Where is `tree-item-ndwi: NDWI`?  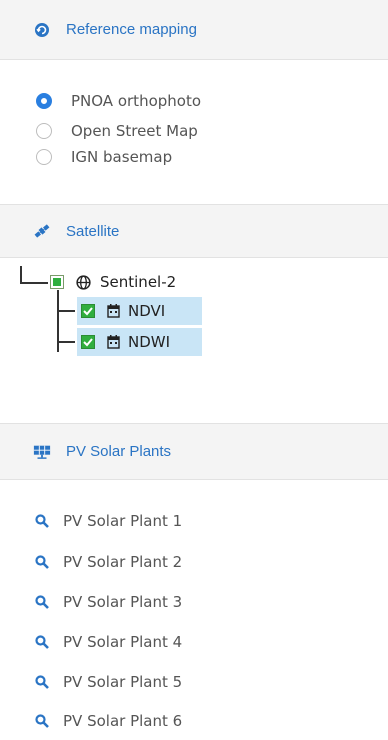
tree-item-ndwi: NDWI is located at coordinates (139, 342).